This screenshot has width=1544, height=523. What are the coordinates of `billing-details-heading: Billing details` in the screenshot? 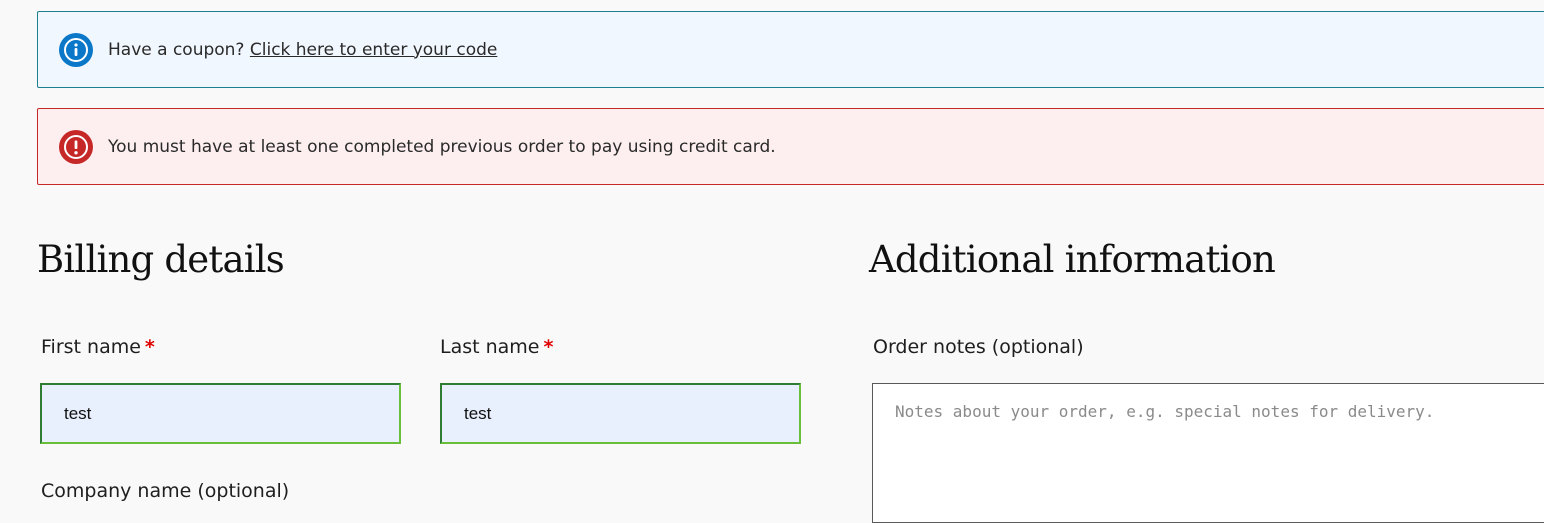 It's located at (161, 259).